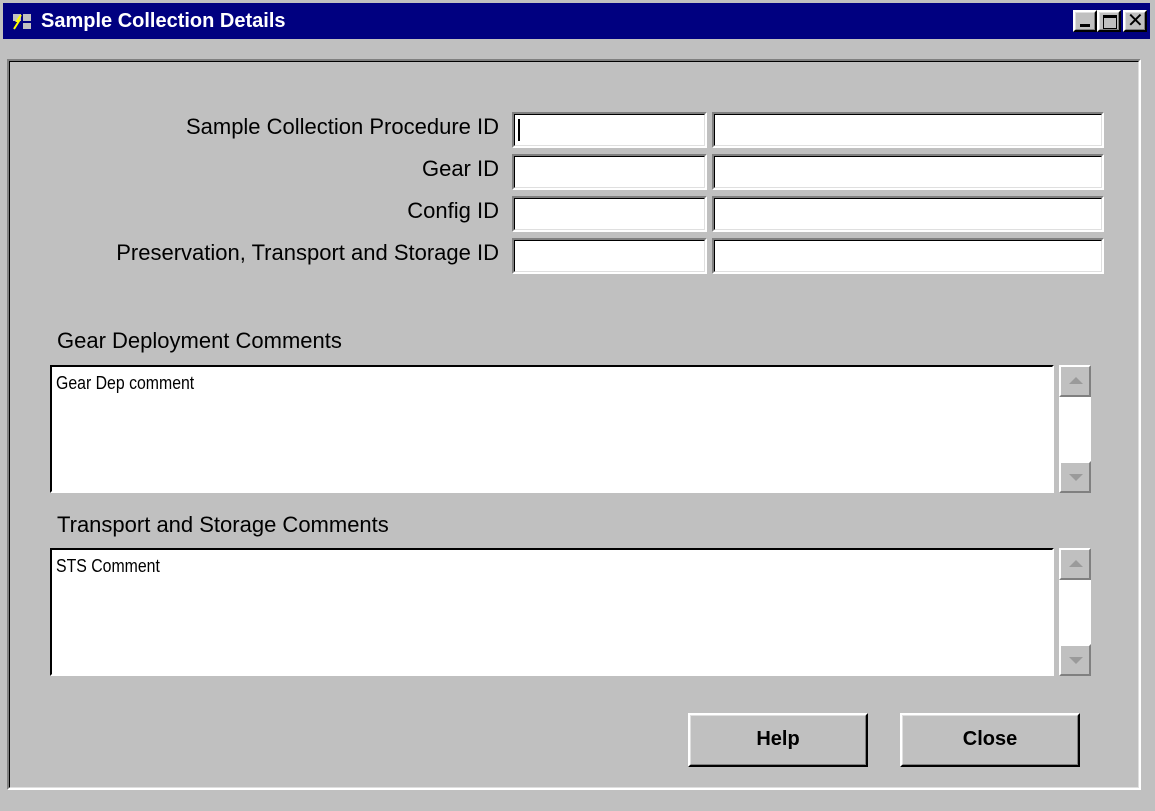 This screenshot has height=811, width=1155. Describe the element at coordinates (1085, 21) in the screenshot. I see `minimize-button` at that location.